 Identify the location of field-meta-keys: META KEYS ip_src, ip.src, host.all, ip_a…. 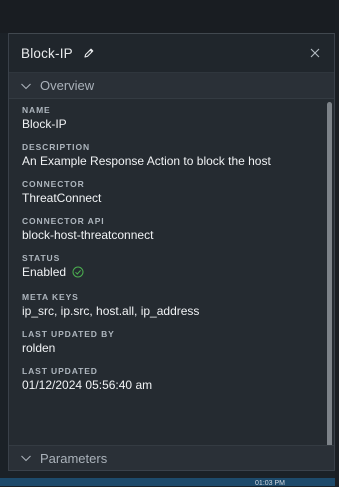
(168, 305).